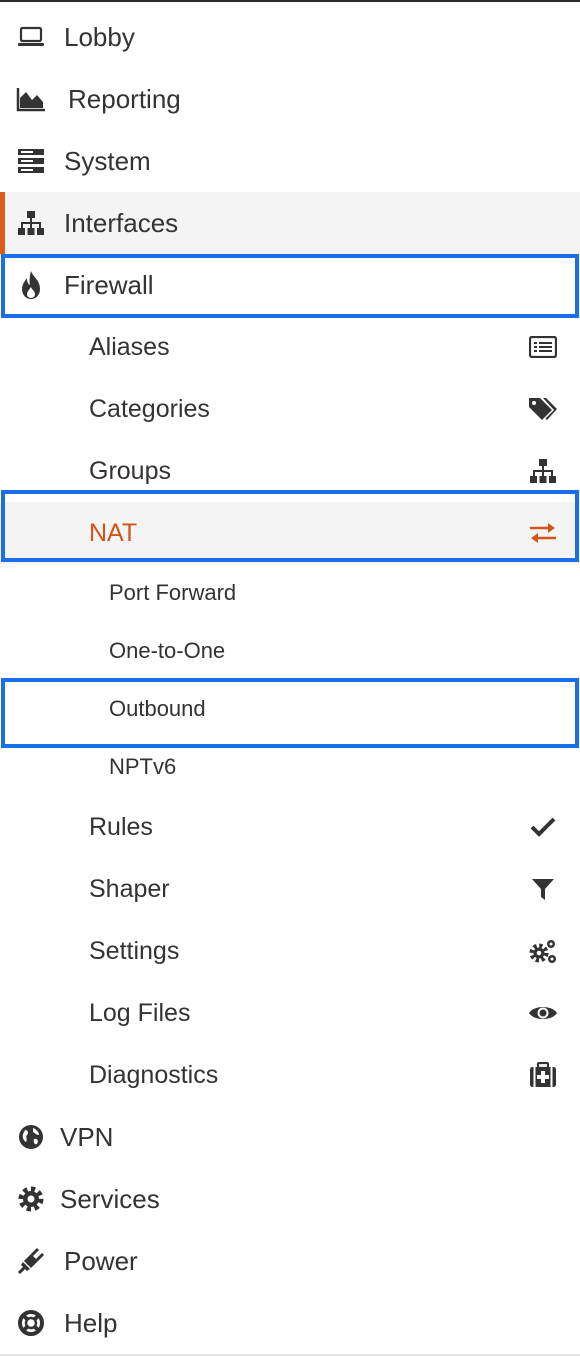 This screenshot has height=1356, width=580. I want to click on menu-label: Firewall, so click(109, 284).